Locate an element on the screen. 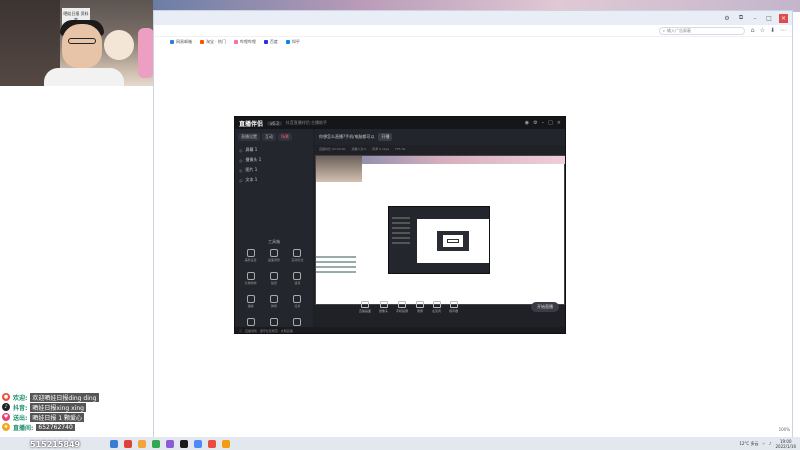  clock-date: 2022/1/16 is located at coordinates (785, 446).